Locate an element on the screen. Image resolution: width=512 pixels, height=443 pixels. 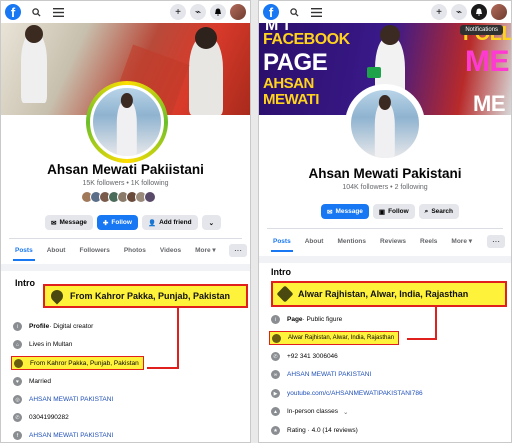
profile-name: Ahsan Mewati Pakistani is located at coordinates (385, 173).